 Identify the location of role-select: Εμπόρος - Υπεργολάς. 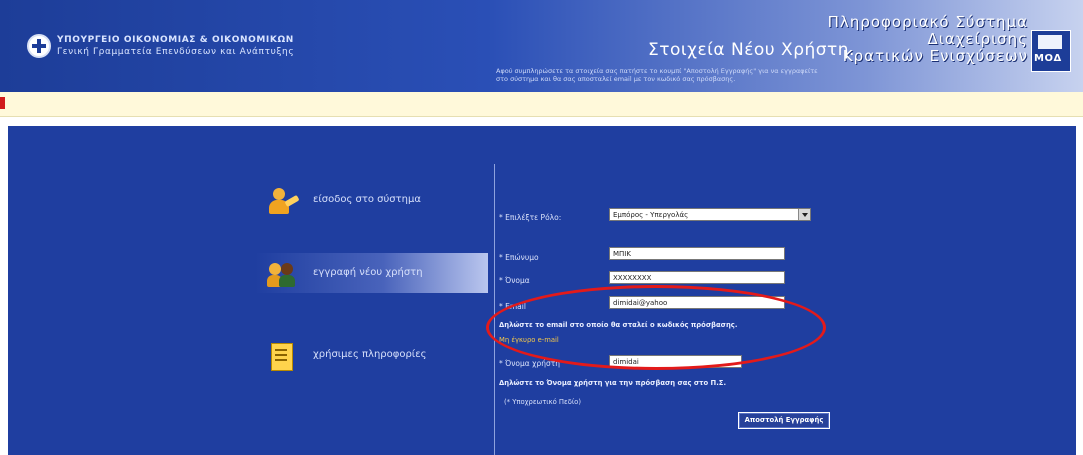
(710, 214).